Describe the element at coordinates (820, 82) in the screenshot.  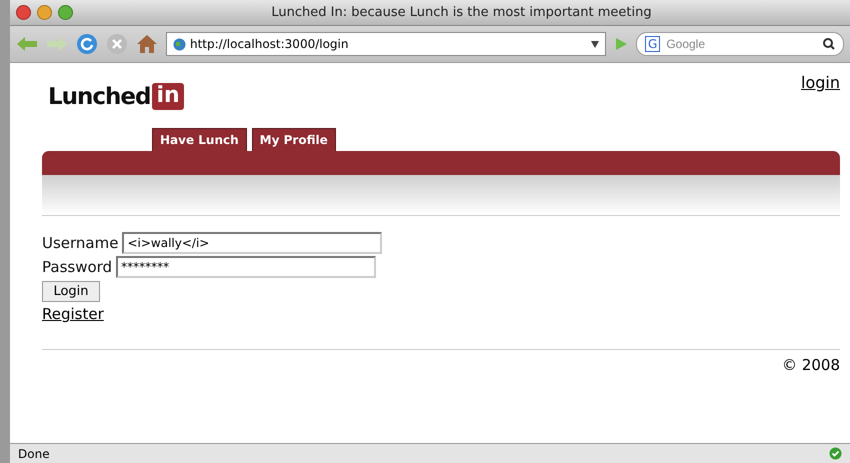
I see `login-link: login` at that location.